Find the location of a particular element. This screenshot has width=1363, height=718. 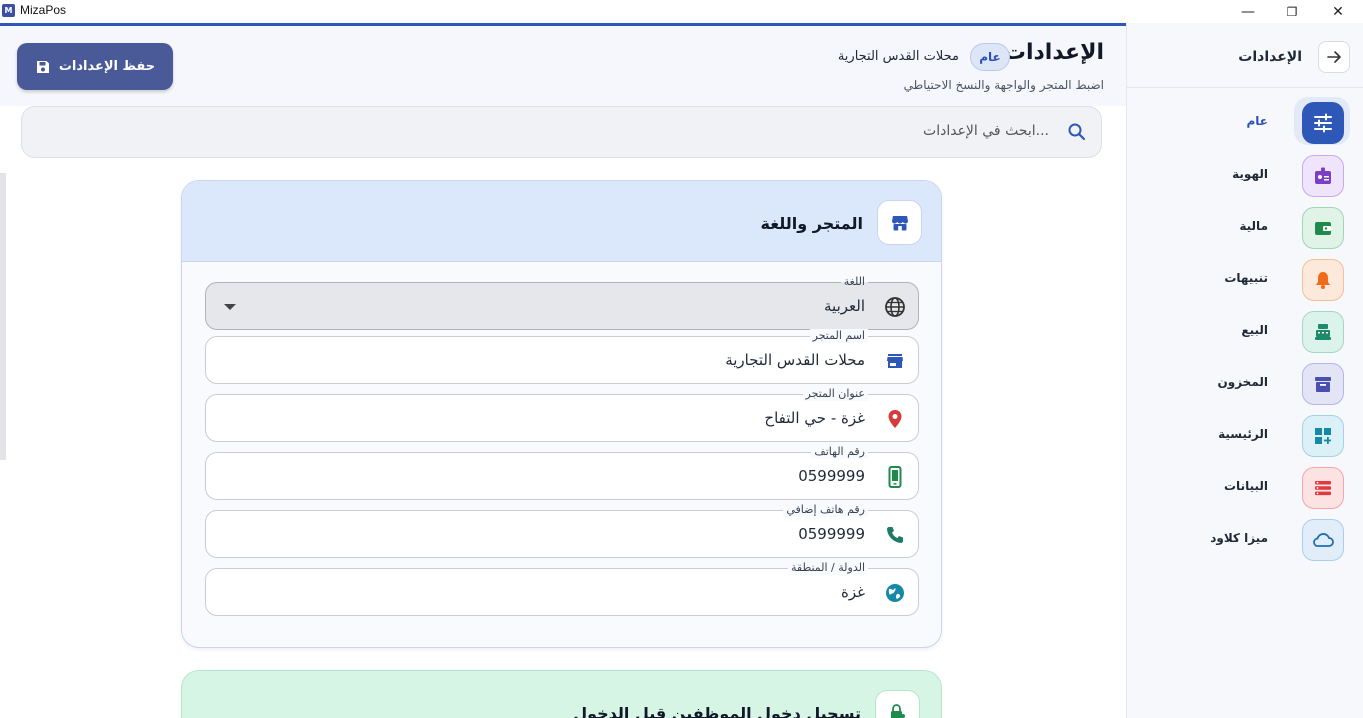

save-settings-button: حفظ الإعدادات is located at coordinates (95, 66).